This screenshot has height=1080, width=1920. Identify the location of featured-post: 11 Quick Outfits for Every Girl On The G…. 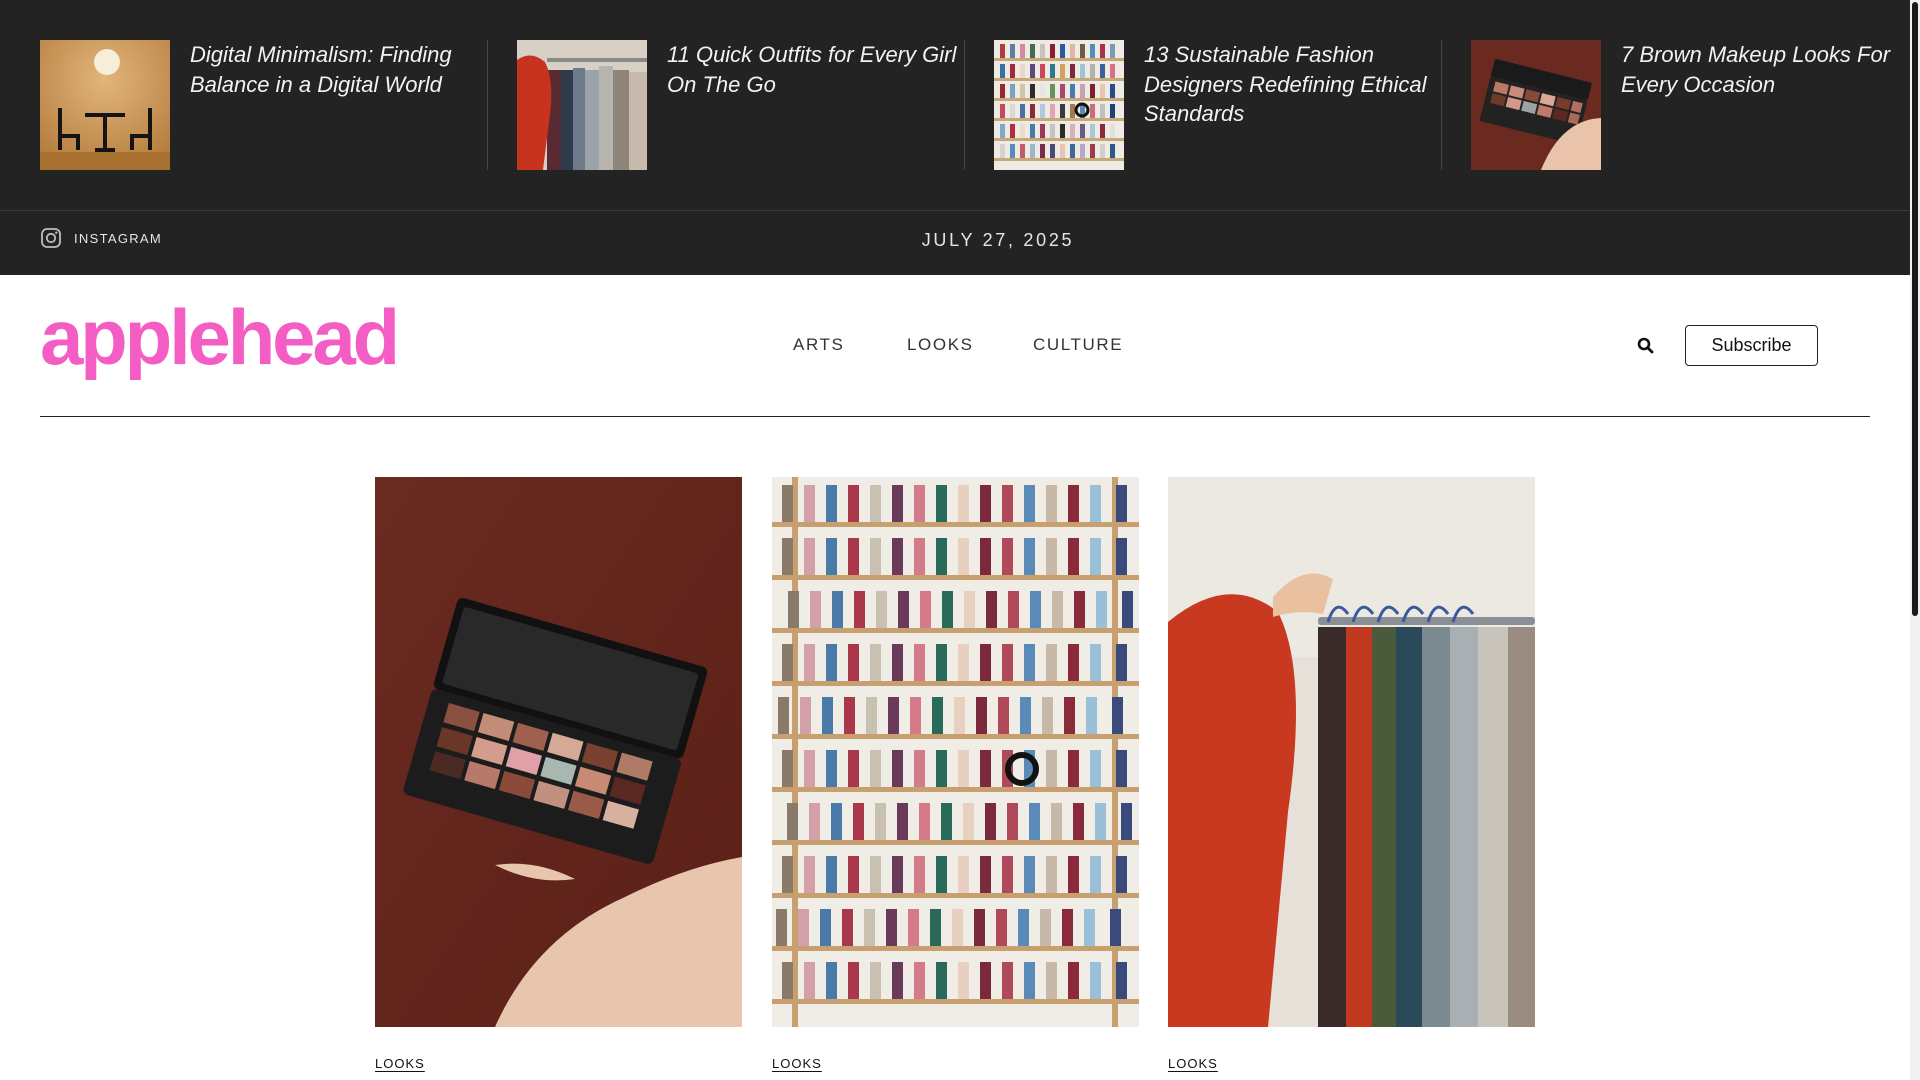
(742, 105).